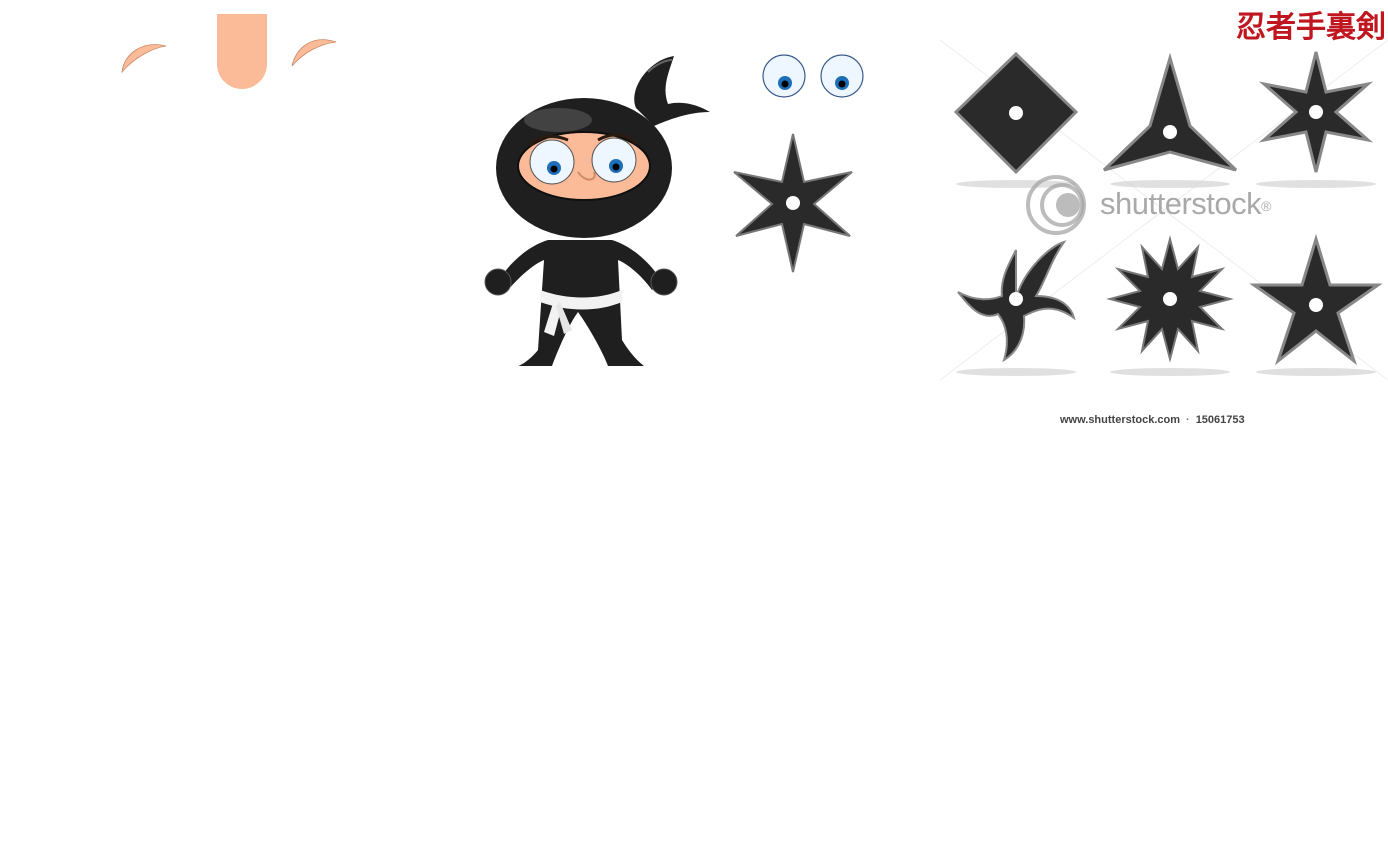  What do you see at coordinates (1016, 301) in the screenshot?
I see `shuriken-four-blade-swirl` at bounding box center [1016, 301].